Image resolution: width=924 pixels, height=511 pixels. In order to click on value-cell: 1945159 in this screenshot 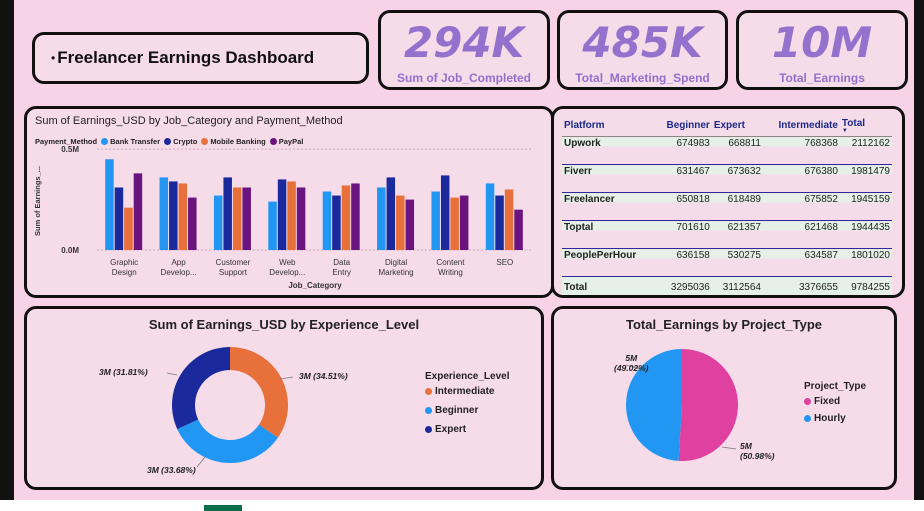, I will do `click(865, 206)`.